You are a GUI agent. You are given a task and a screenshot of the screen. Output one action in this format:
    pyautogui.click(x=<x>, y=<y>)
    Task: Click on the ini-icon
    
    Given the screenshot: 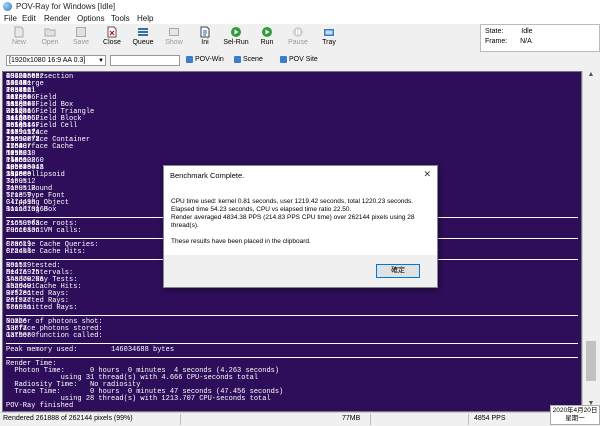 What is the action you would take?
    pyautogui.click(x=205, y=32)
    